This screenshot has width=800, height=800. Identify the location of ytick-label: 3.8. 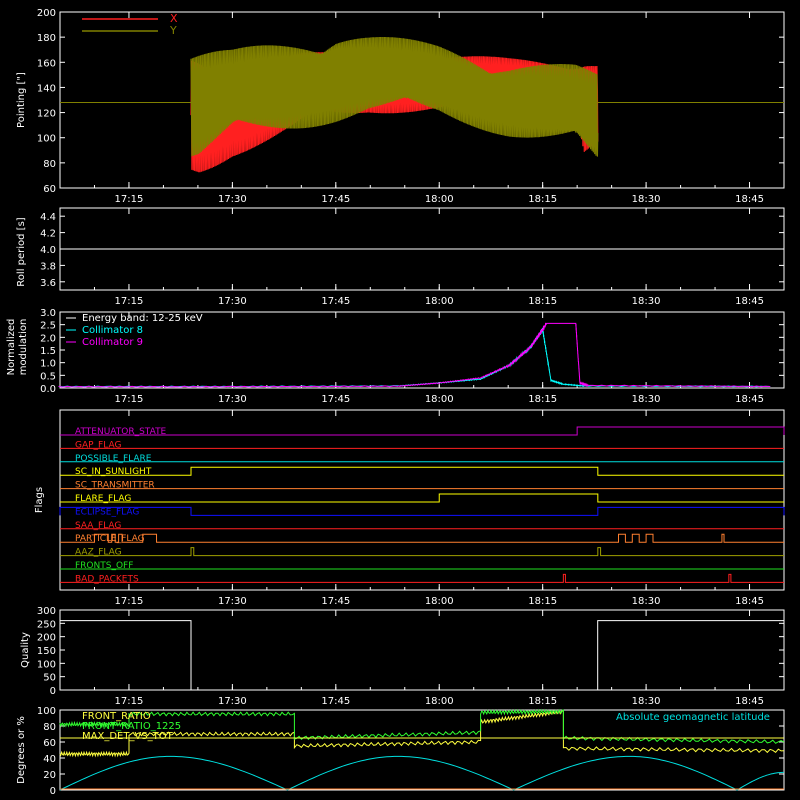
(48, 266).